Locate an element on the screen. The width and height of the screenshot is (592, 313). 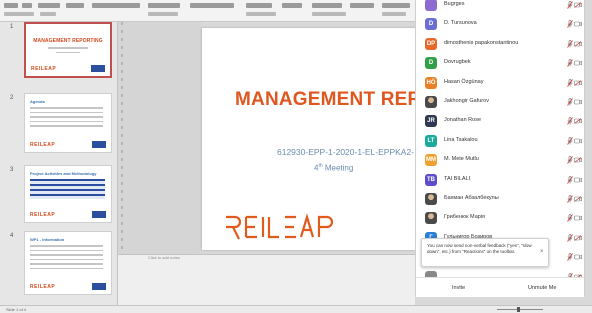
slide-thumbnail-2: Agenda REILEAP is located at coordinates (68, 123).